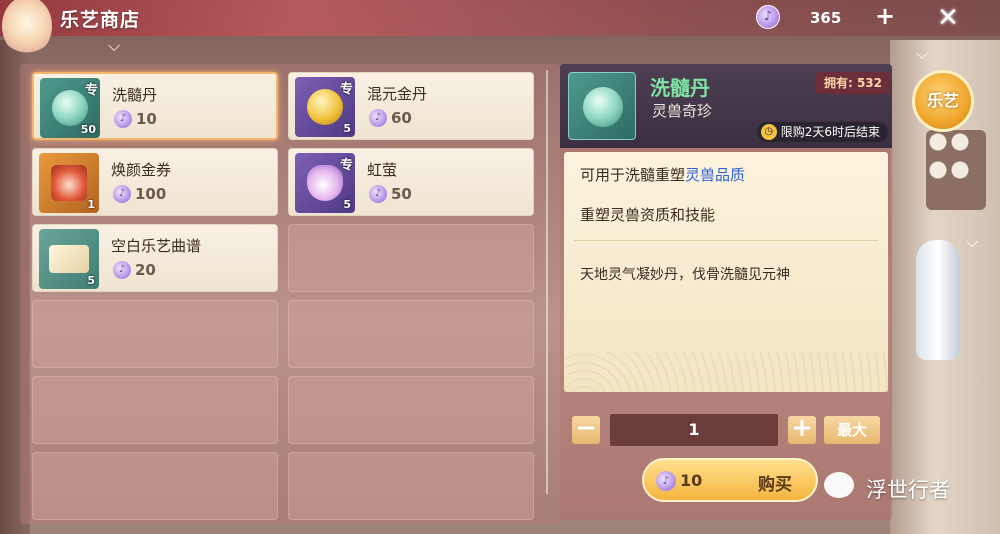 Image resolution: width=1000 pixels, height=534 pixels. I want to click on detail-description-box: 可用于洗髓重塑灵兽品质 重塑灵兽资质和技能 天地灵气凝妙丹，伐骨洗髓见元神, so click(726, 272).